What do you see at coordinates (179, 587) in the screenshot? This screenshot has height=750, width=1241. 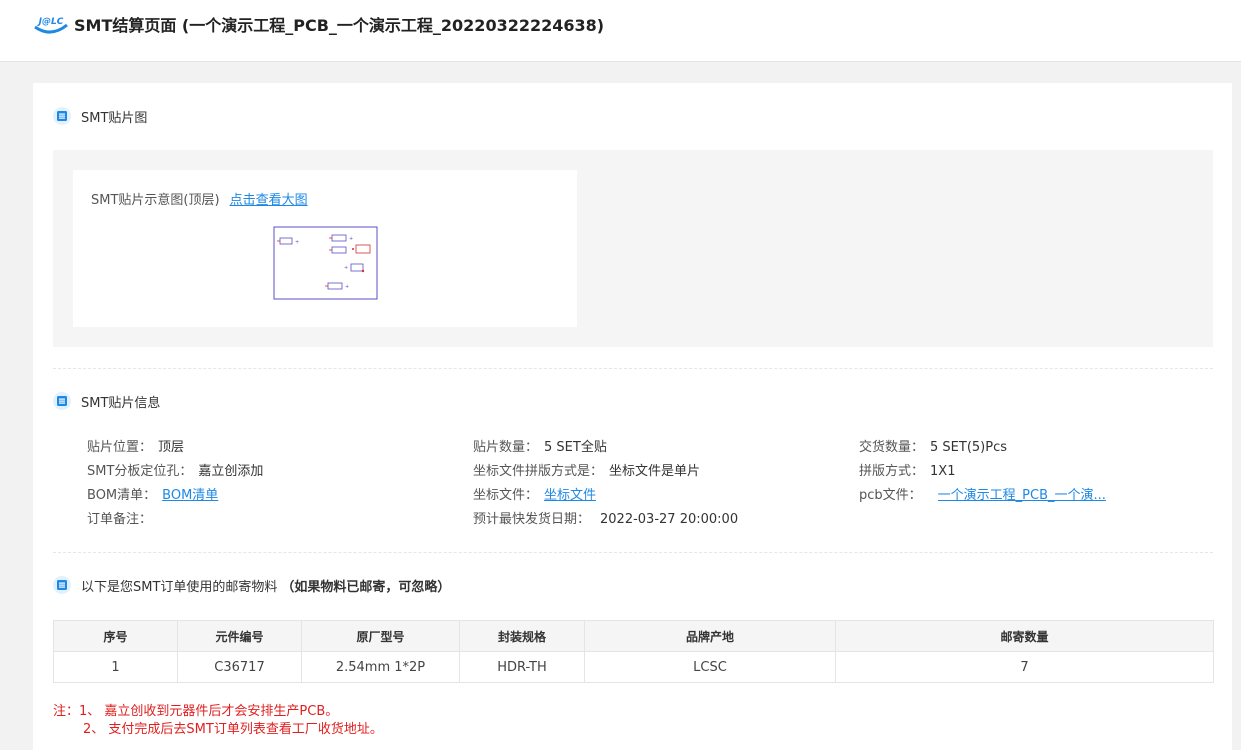 I see `section-title: 以下是您SMT订单使用的邮寄物料` at bounding box center [179, 587].